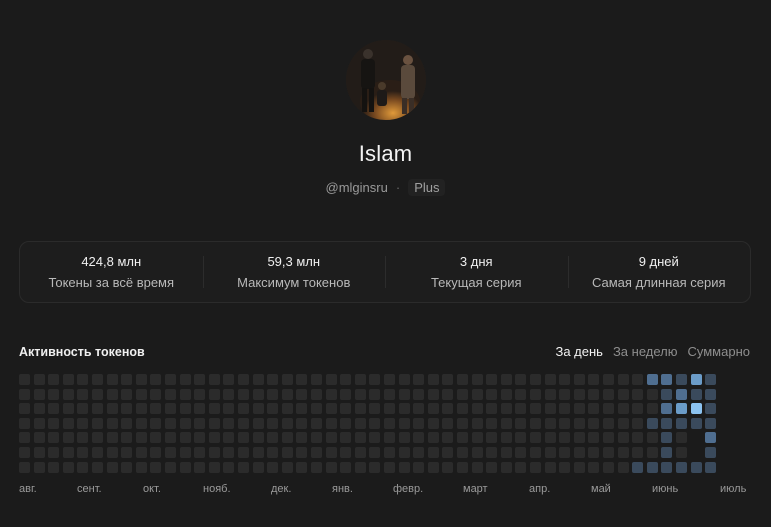  Describe the element at coordinates (719, 351) in the screenshot. I see `tab-cumulative: Суммарно` at that location.